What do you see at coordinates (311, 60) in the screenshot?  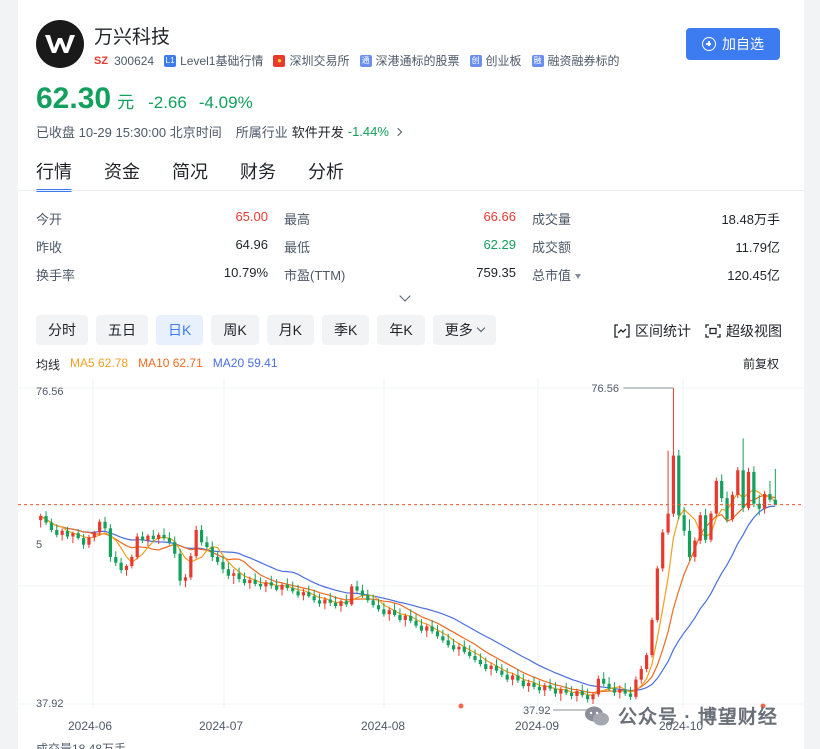 I see `tag-exchange: ● 深圳交易所` at bounding box center [311, 60].